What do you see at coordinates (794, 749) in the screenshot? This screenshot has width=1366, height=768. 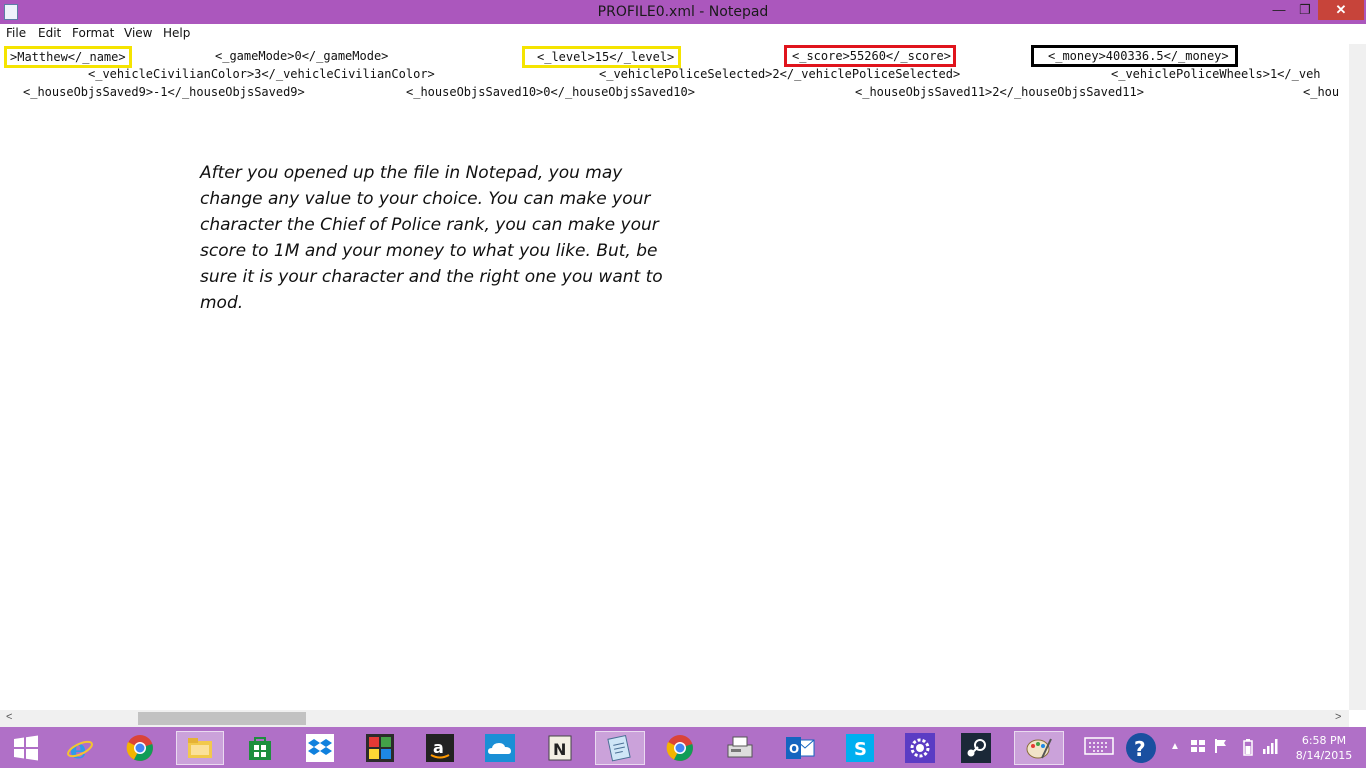 I see `svg-text: O` at bounding box center [794, 749].